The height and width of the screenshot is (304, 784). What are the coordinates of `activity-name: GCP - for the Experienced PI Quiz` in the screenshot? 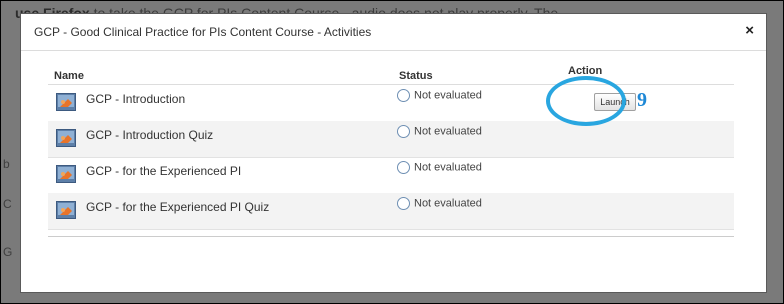 It's located at (177, 207).